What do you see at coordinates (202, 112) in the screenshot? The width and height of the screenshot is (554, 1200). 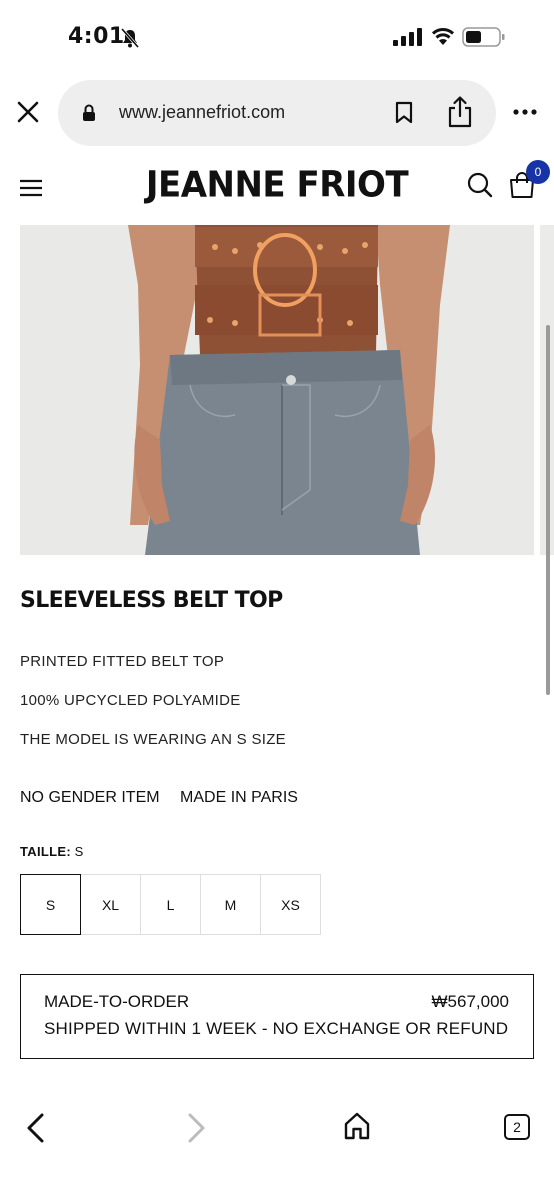 I see `url-text: www.jeannefriot.com` at bounding box center [202, 112].